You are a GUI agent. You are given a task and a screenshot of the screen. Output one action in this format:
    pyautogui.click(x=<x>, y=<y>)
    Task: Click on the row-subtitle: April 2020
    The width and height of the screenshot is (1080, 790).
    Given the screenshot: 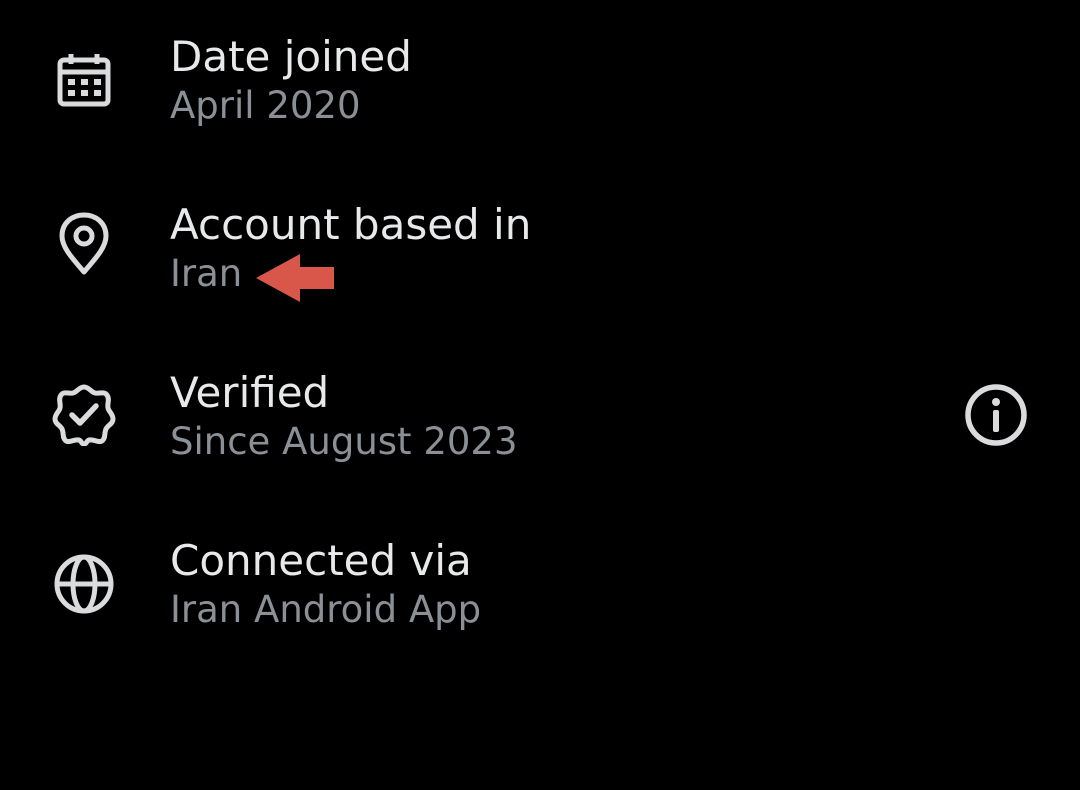 What is the action you would take?
    pyautogui.click(x=265, y=105)
    